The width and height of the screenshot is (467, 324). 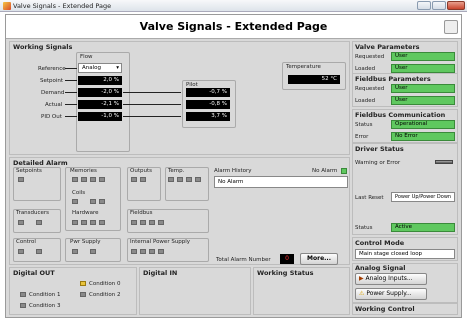 I want to click on working-control-title: Working Control, so click(x=385, y=309).